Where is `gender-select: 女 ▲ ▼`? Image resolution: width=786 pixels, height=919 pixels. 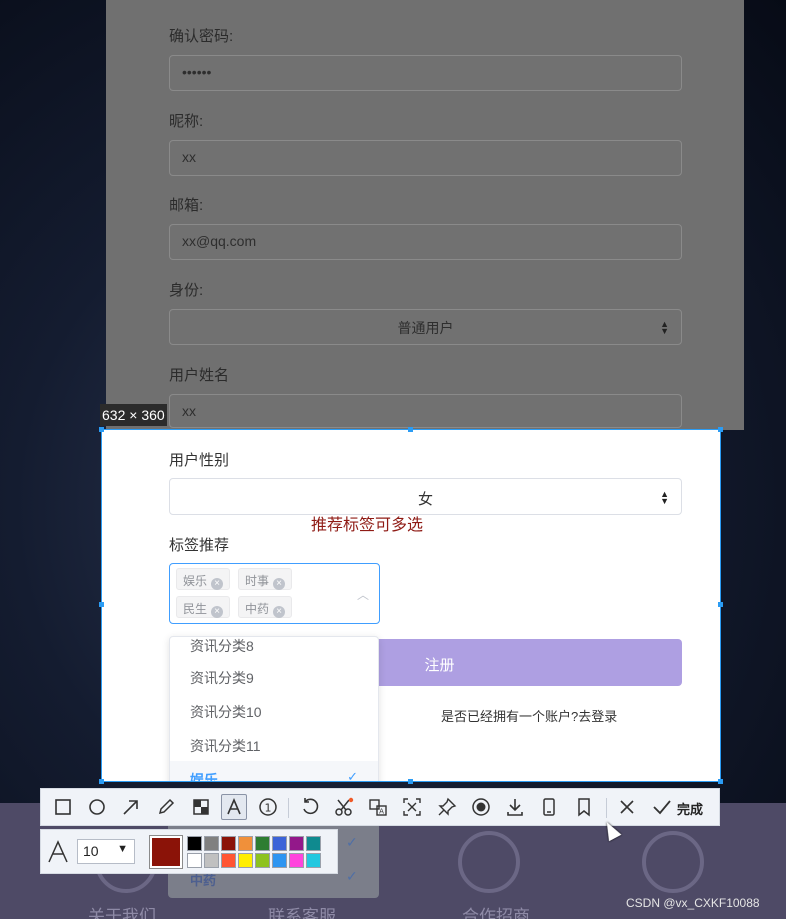 gender-select: 女 ▲ ▼ is located at coordinates (425, 496).